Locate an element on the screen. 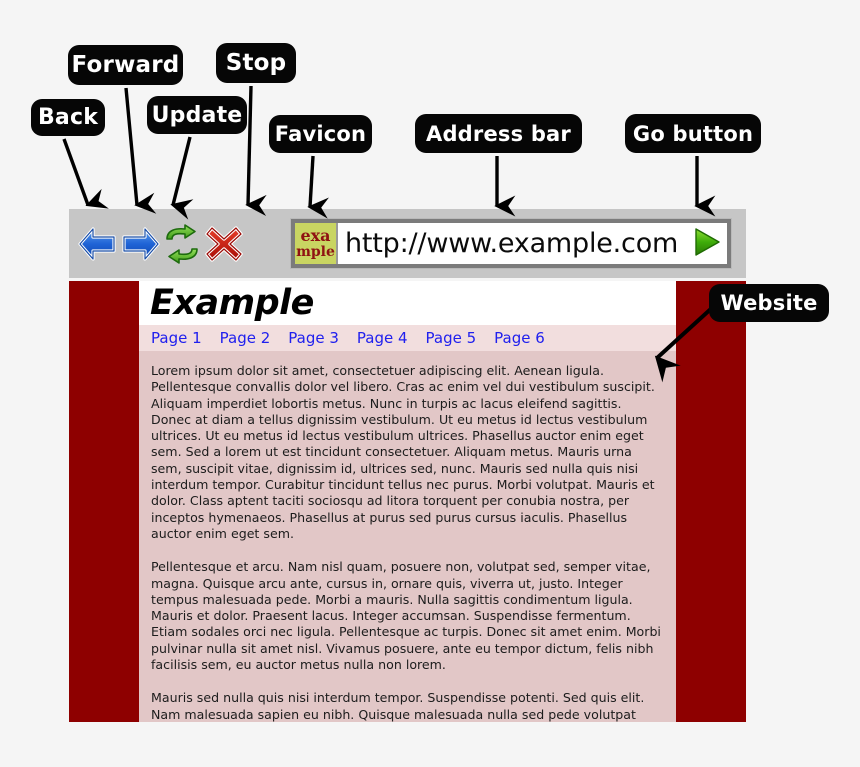 The image size is (860, 767). arrow-right-icon is located at coordinates (140, 243).